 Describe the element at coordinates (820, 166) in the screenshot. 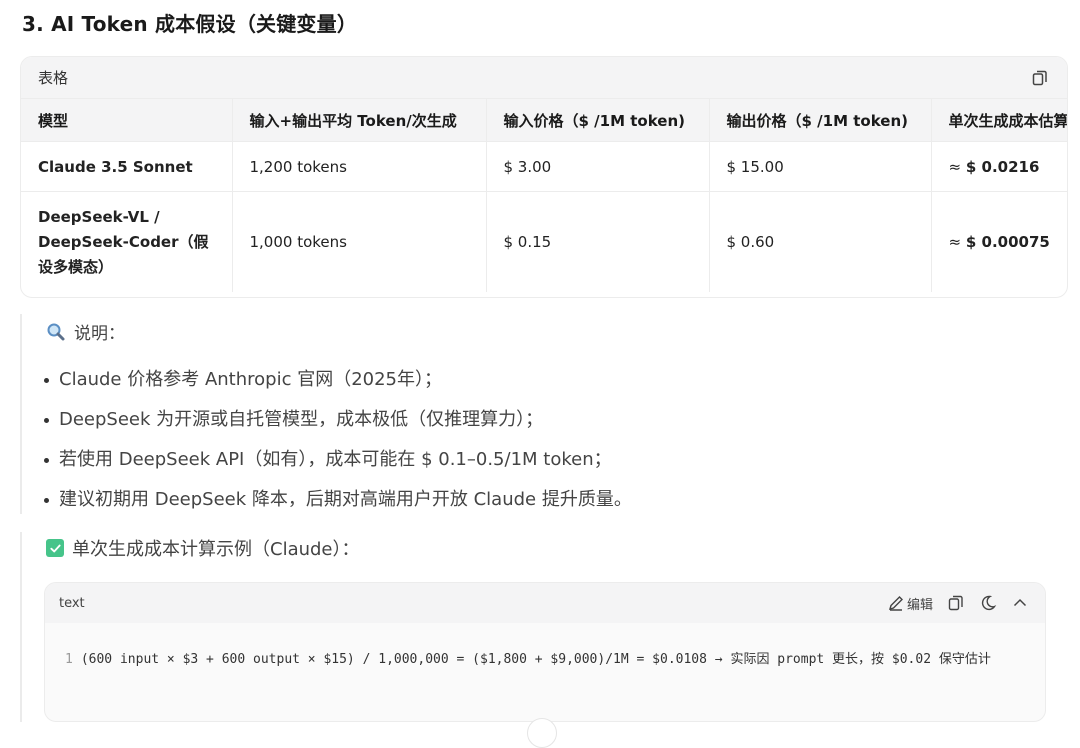

I see `table-cell: $ 15.00` at that location.